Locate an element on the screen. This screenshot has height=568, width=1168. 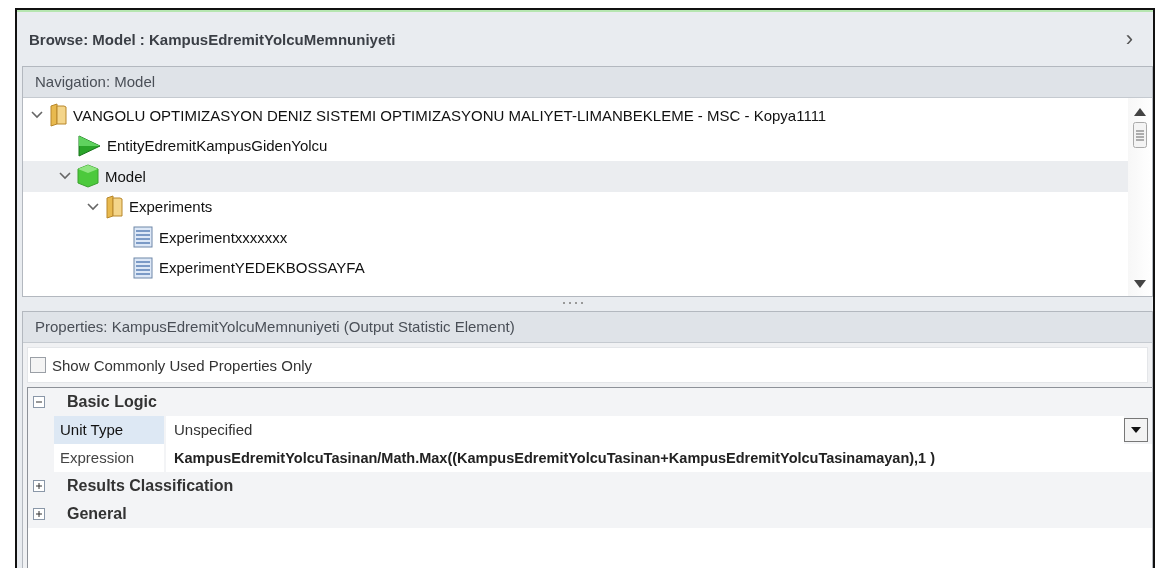
tree-row: ExperimentYEDEKBOSSAYFA is located at coordinates (575, 267).